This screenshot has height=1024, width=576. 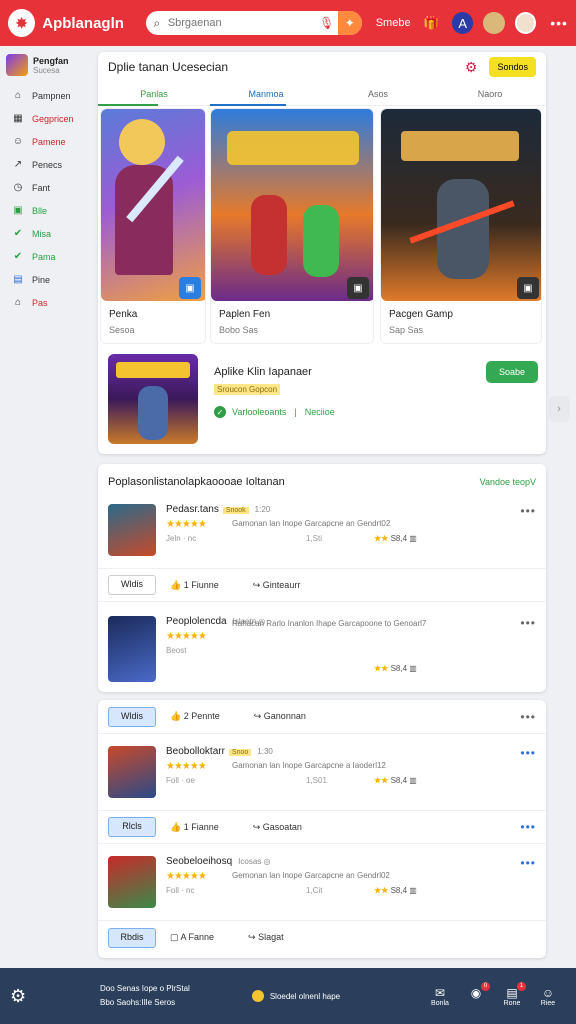 I want to click on share-button: ↪ Gasoatan, so click(x=277, y=827).